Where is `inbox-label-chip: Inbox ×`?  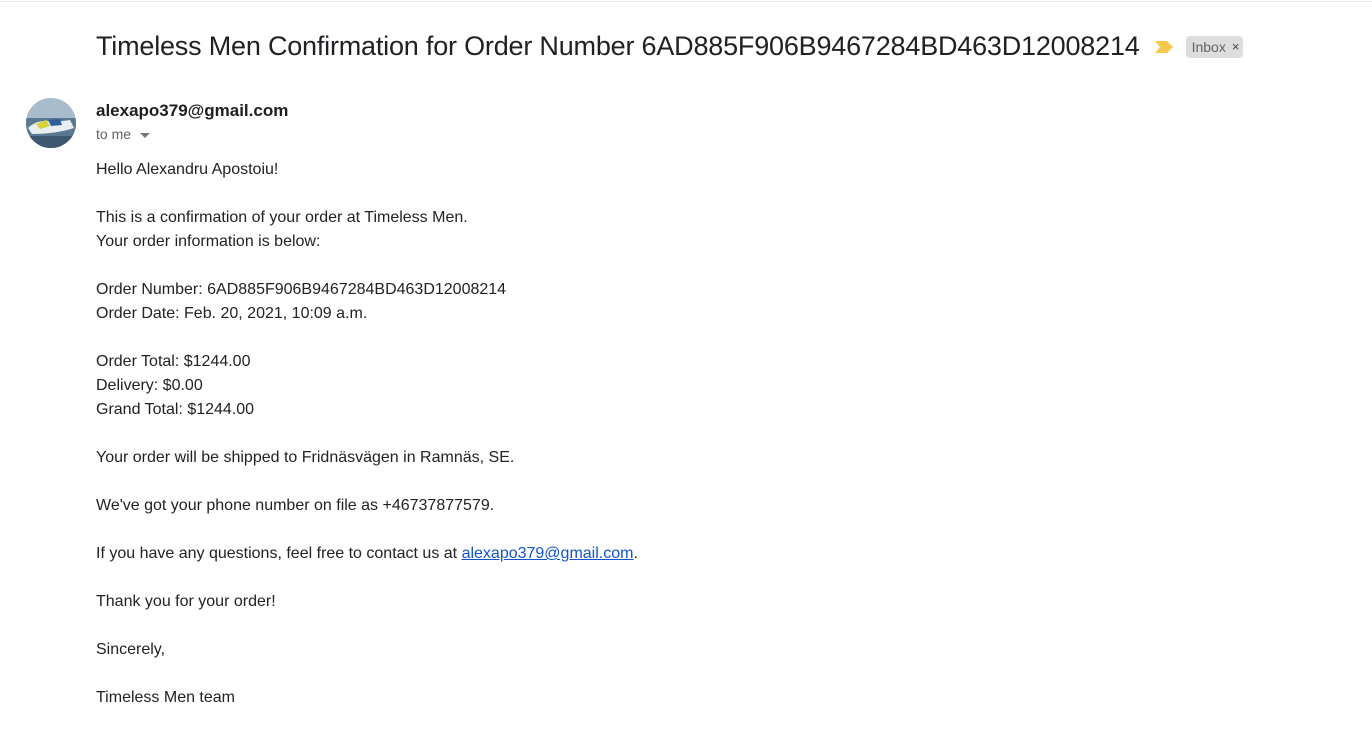 inbox-label-chip: Inbox × is located at coordinates (1214, 47).